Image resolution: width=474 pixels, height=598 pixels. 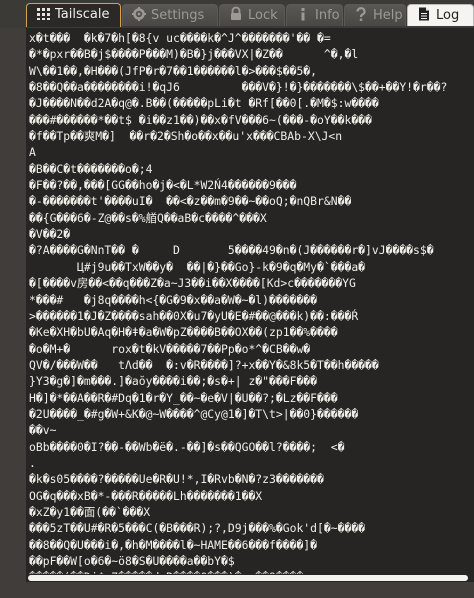 What do you see at coordinates (361, 14) in the screenshot?
I see `help-icon` at bounding box center [361, 14].